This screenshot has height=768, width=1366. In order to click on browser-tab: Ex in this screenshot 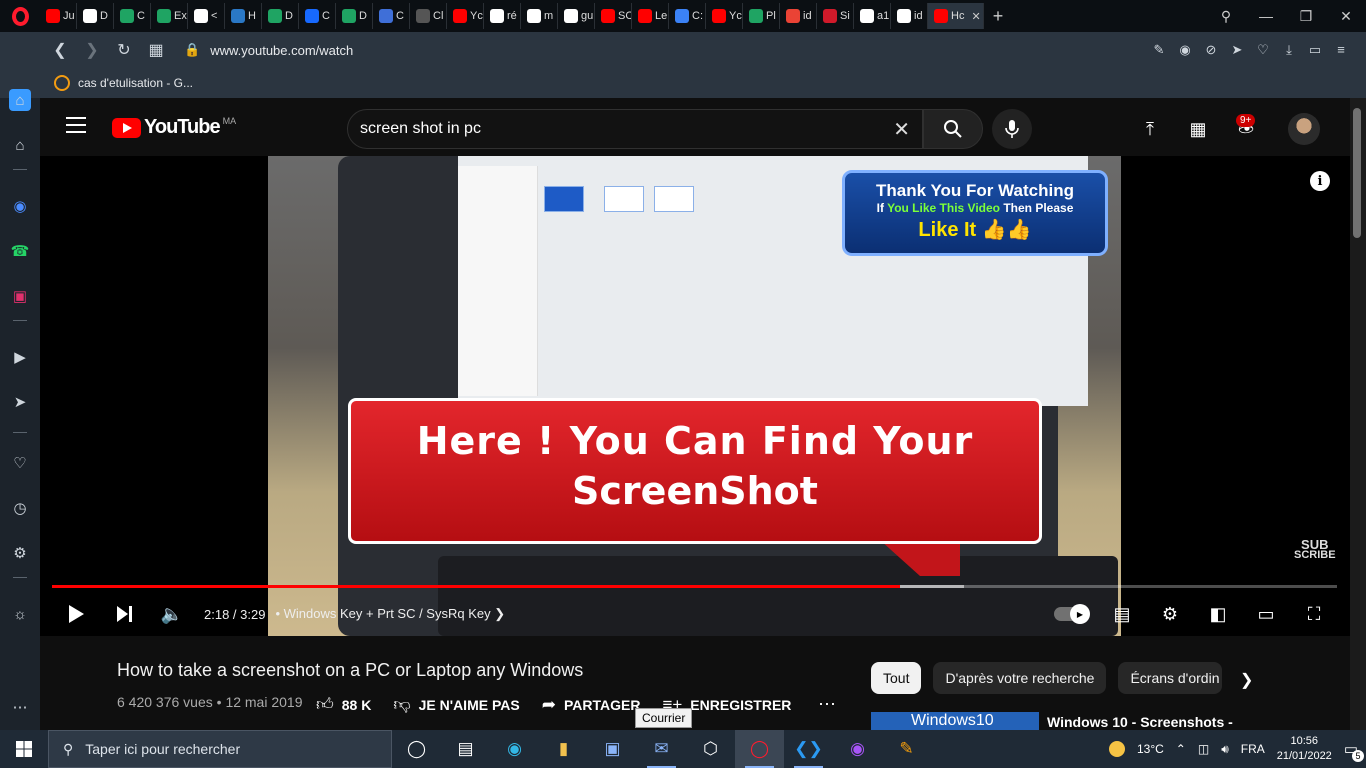, I will do `click(169, 16)`.